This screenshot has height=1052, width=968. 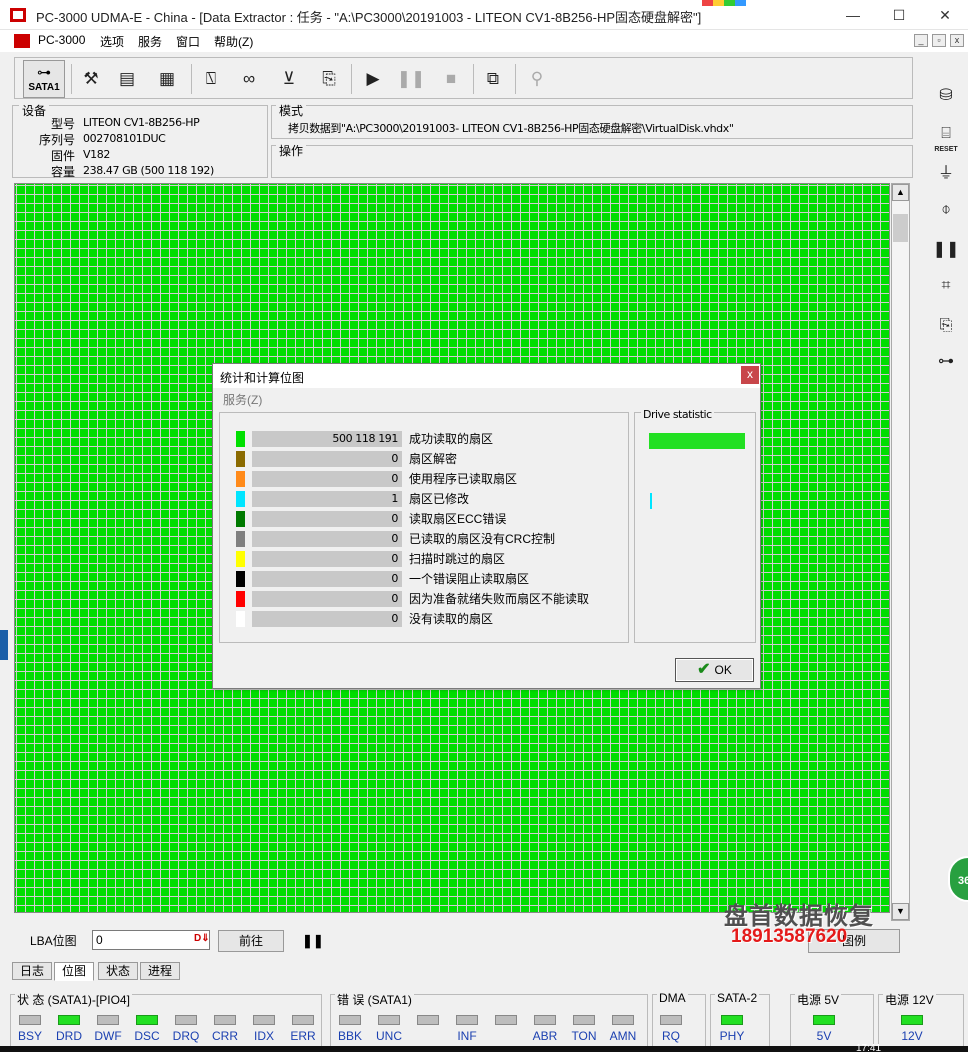 What do you see at coordinates (249, 79) in the screenshot?
I see `binoculars-icon: ∞` at bounding box center [249, 79].